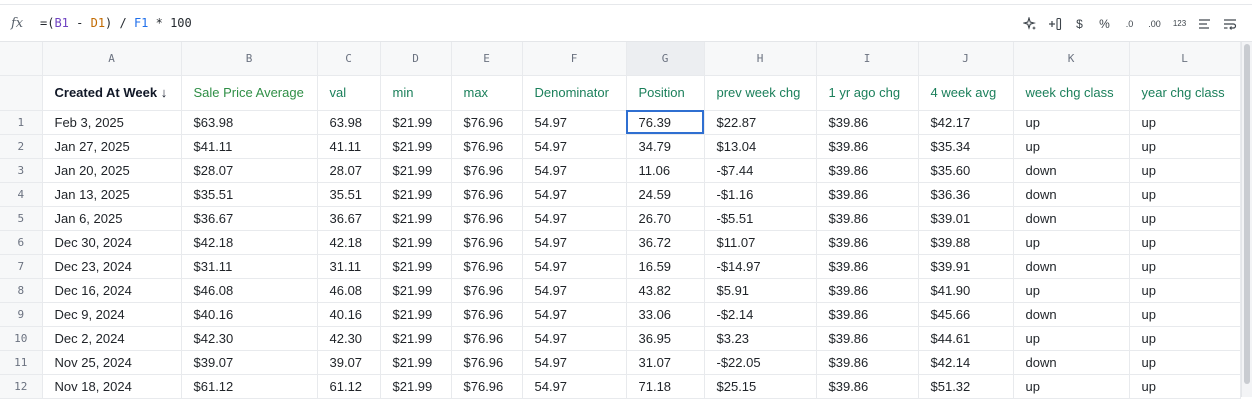 Image resolution: width=1252 pixels, height=399 pixels. I want to click on column-header-c: C, so click(349, 59).